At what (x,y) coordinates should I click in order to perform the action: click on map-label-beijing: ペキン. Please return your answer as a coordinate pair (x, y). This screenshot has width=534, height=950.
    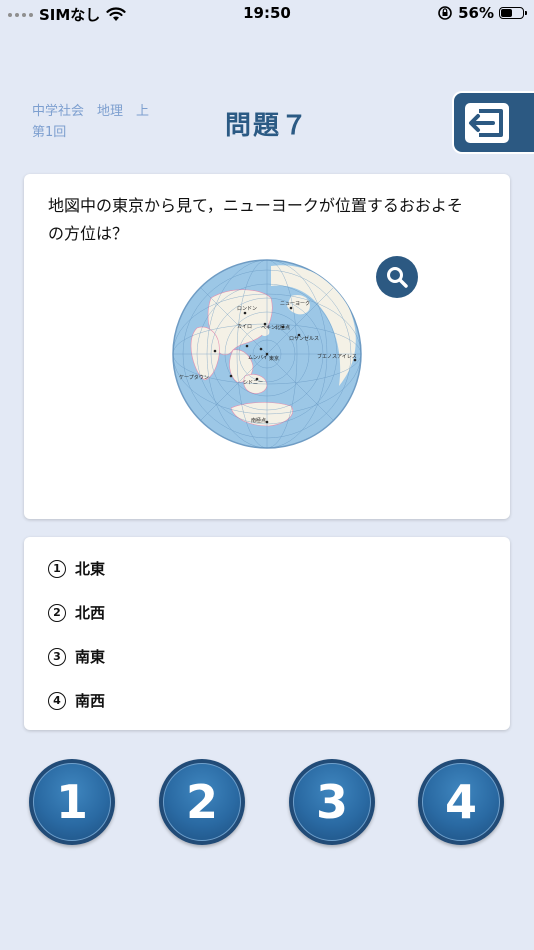
    Looking at the image, I should click on (268, 328).